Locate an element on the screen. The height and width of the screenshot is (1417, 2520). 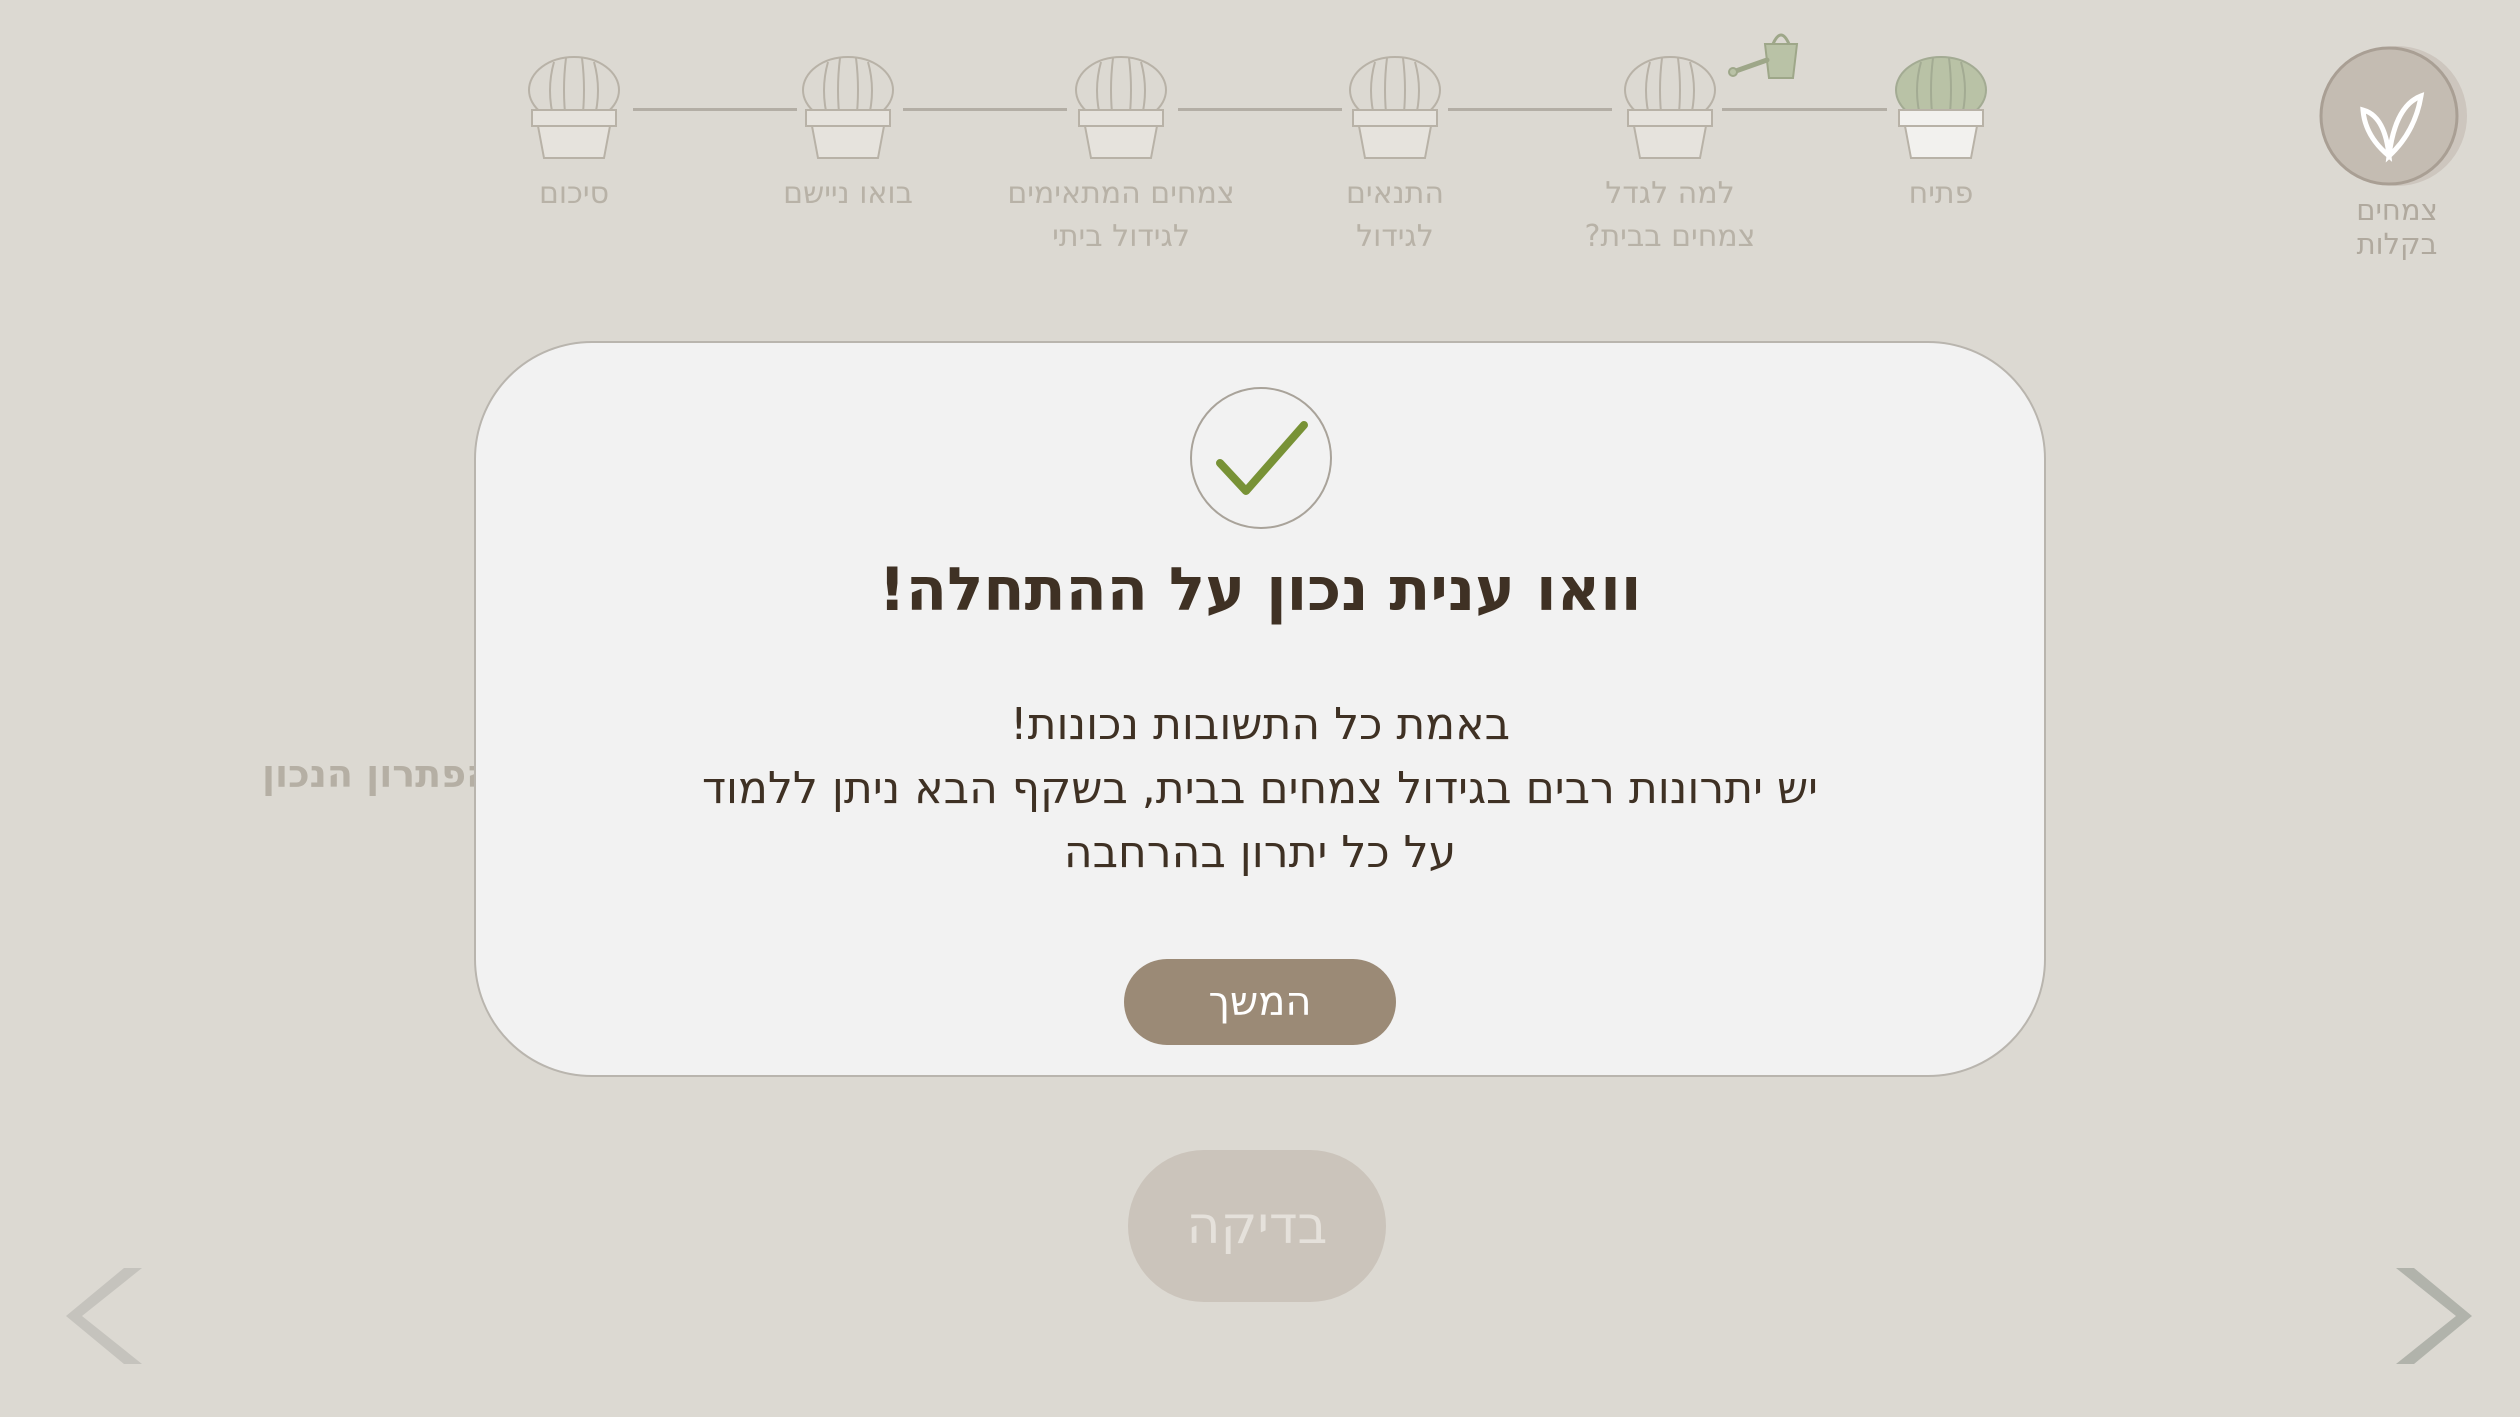
step-conditions: התנאים לגידול is located at coordinates (1395, 154).